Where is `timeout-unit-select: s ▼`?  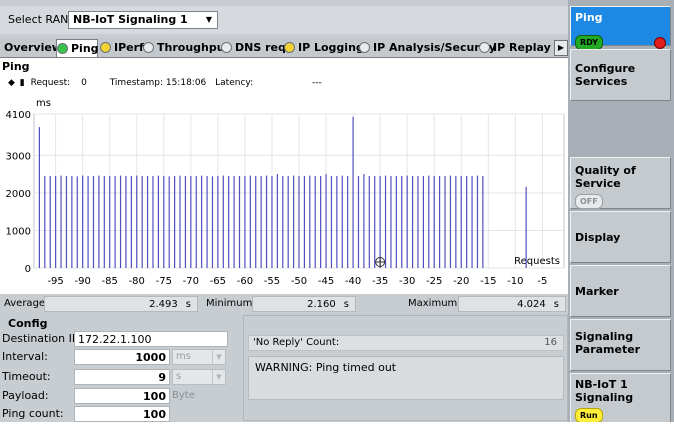 timeout-unit-select: s ▼ is located at coordinates (199, 377).